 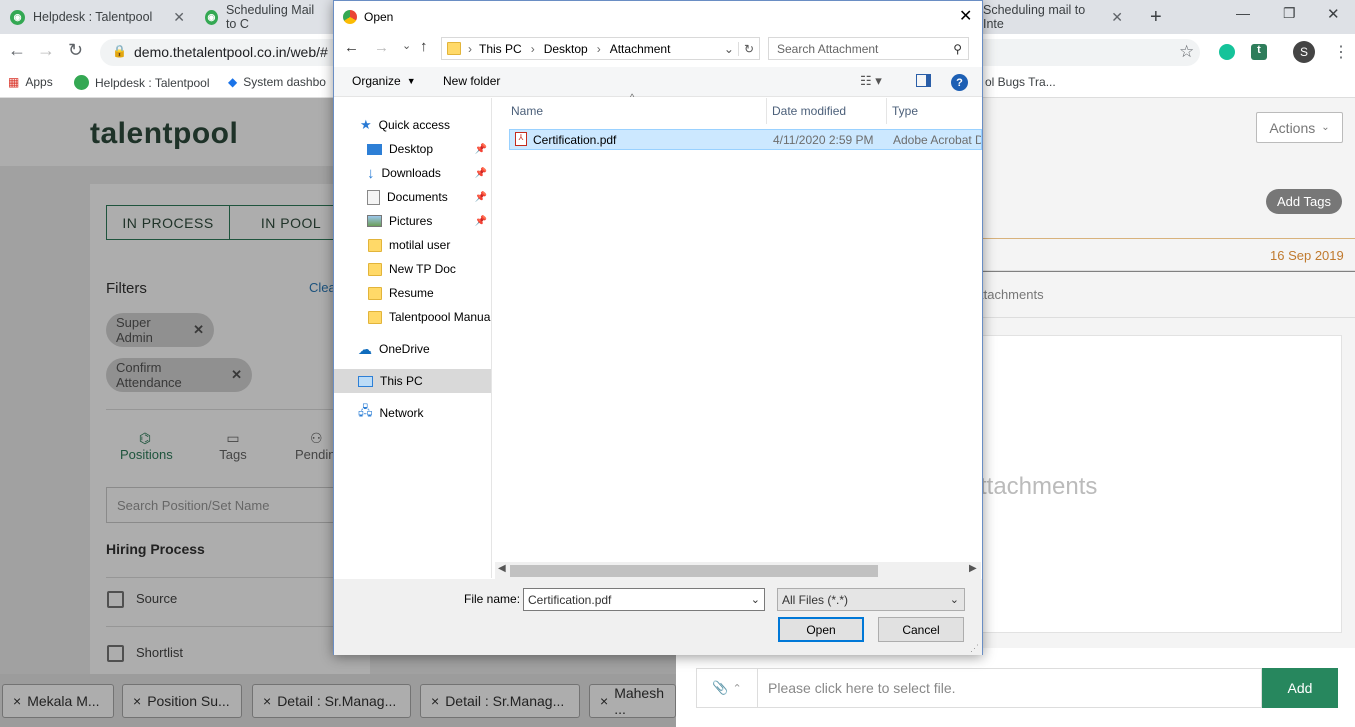 I want to click on file-type-select: All Files (*.*) ⌄, so click(x=871, y=599).